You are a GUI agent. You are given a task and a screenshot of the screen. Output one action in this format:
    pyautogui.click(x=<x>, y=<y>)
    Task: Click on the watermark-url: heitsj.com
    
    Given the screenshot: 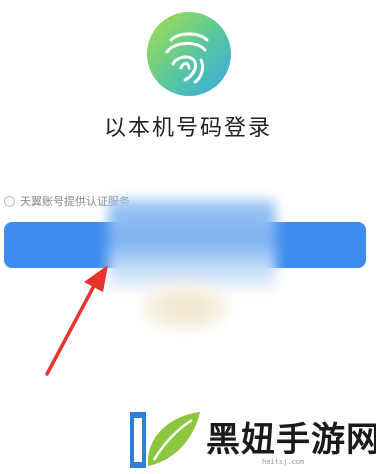 What is the action you would take?
    pyautogui.click(x=283, y=462)
    